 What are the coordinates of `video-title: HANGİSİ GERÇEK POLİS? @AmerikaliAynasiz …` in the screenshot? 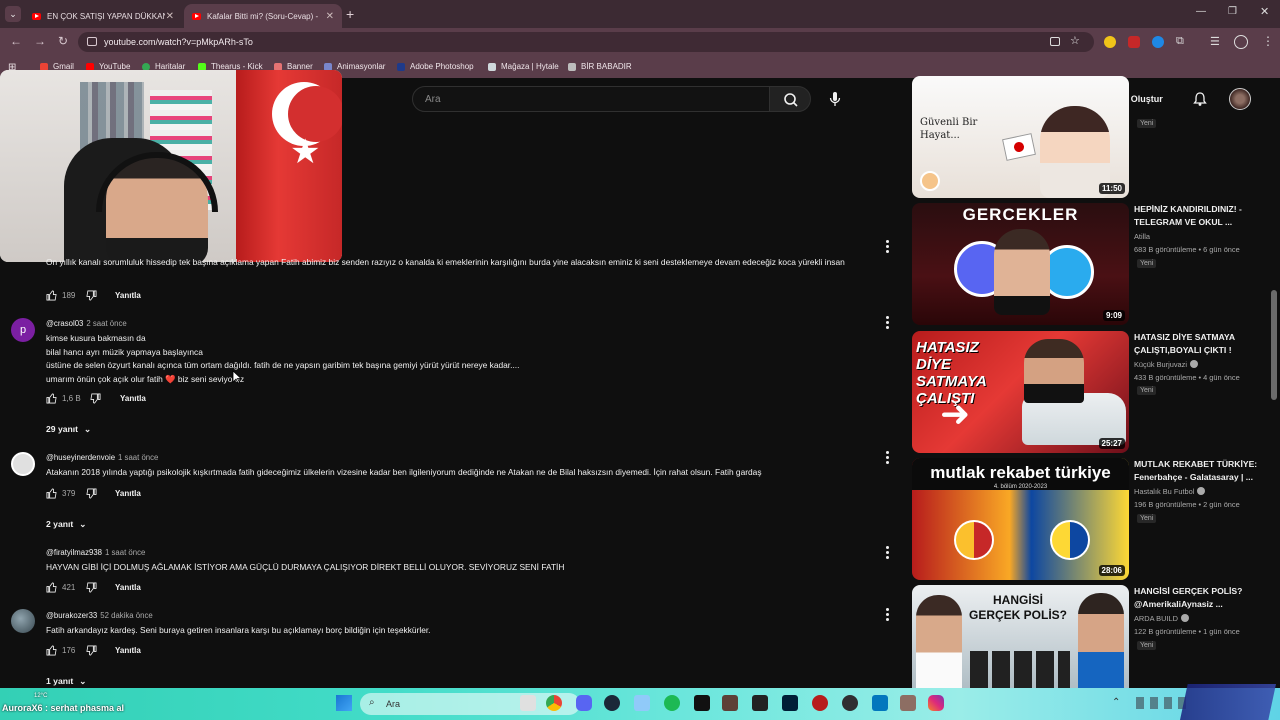 It's located at (1199, 597).